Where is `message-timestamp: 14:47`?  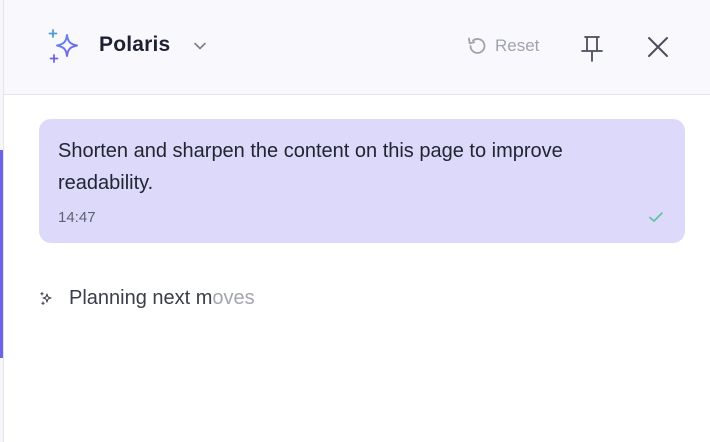 message-timestamp: 14:47 is located at coordinates (77, 217).